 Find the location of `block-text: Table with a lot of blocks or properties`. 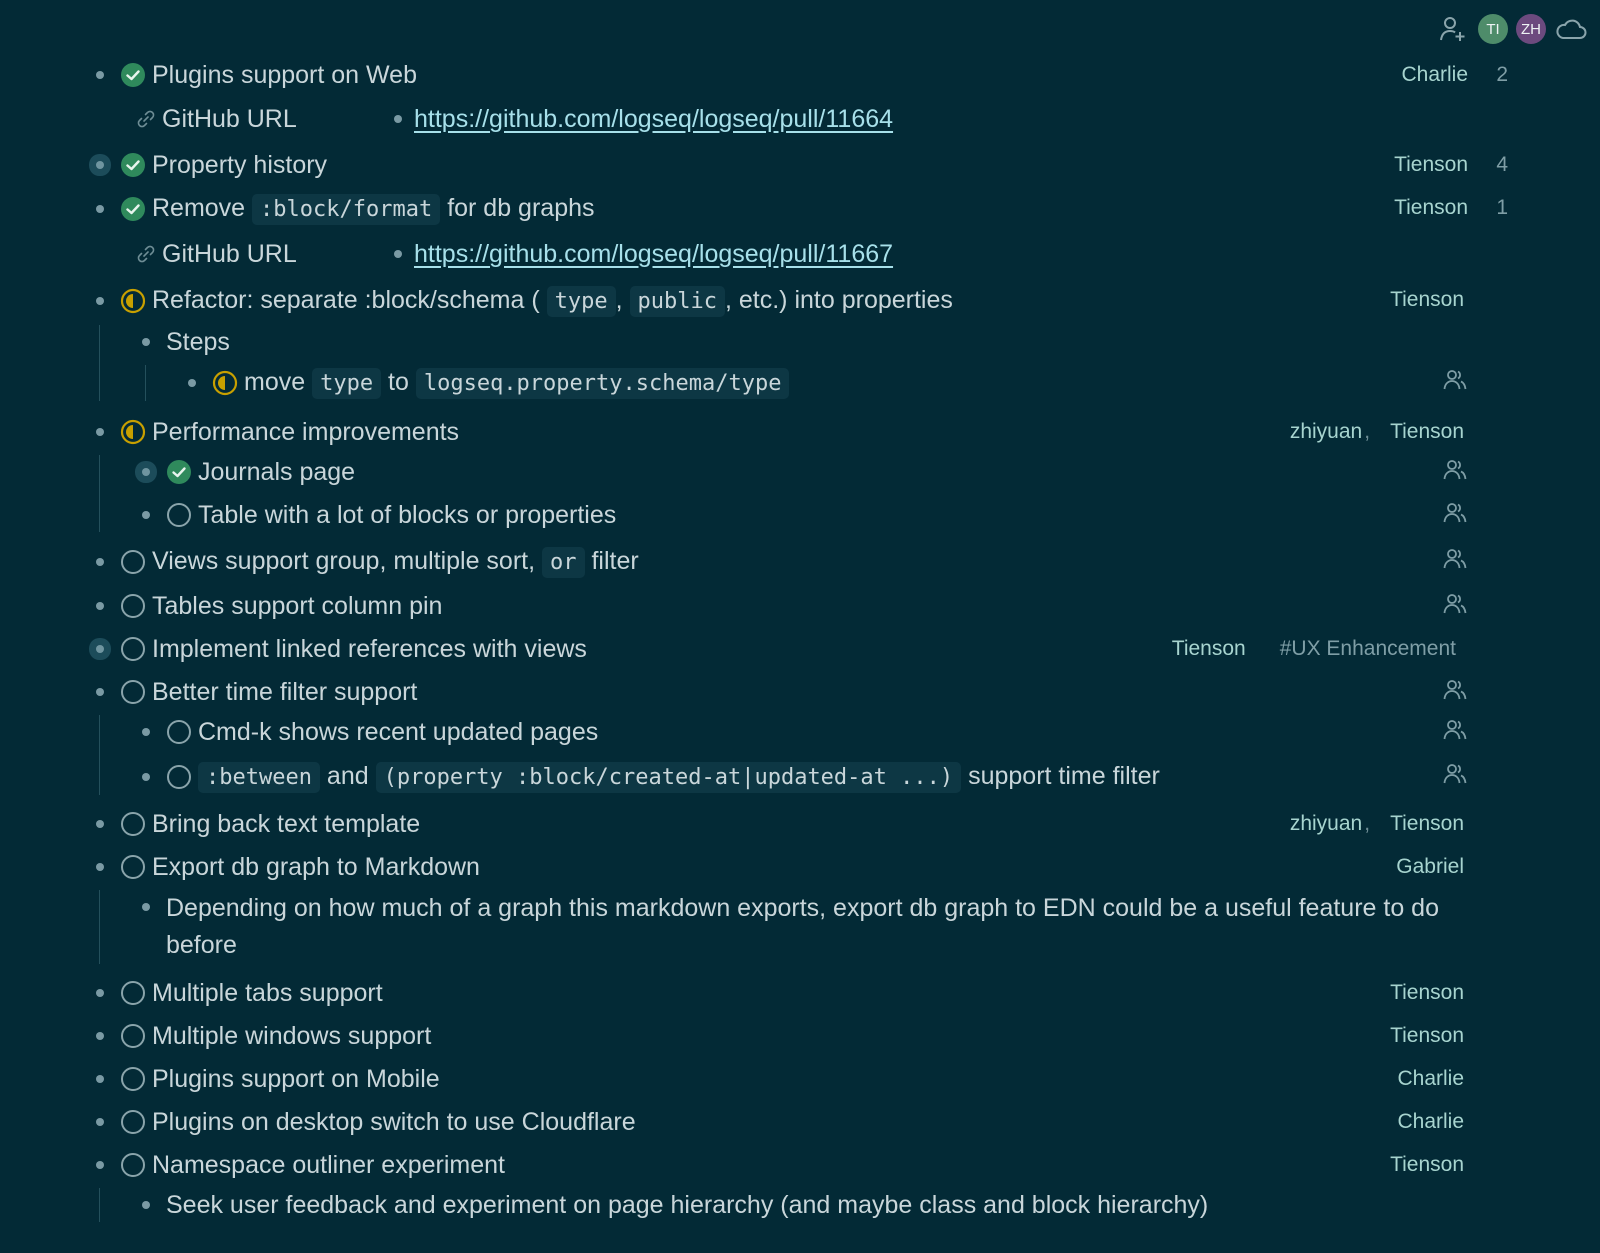

block-text: Table with a lot of blocks or properties is located at coordinates (407, 515).